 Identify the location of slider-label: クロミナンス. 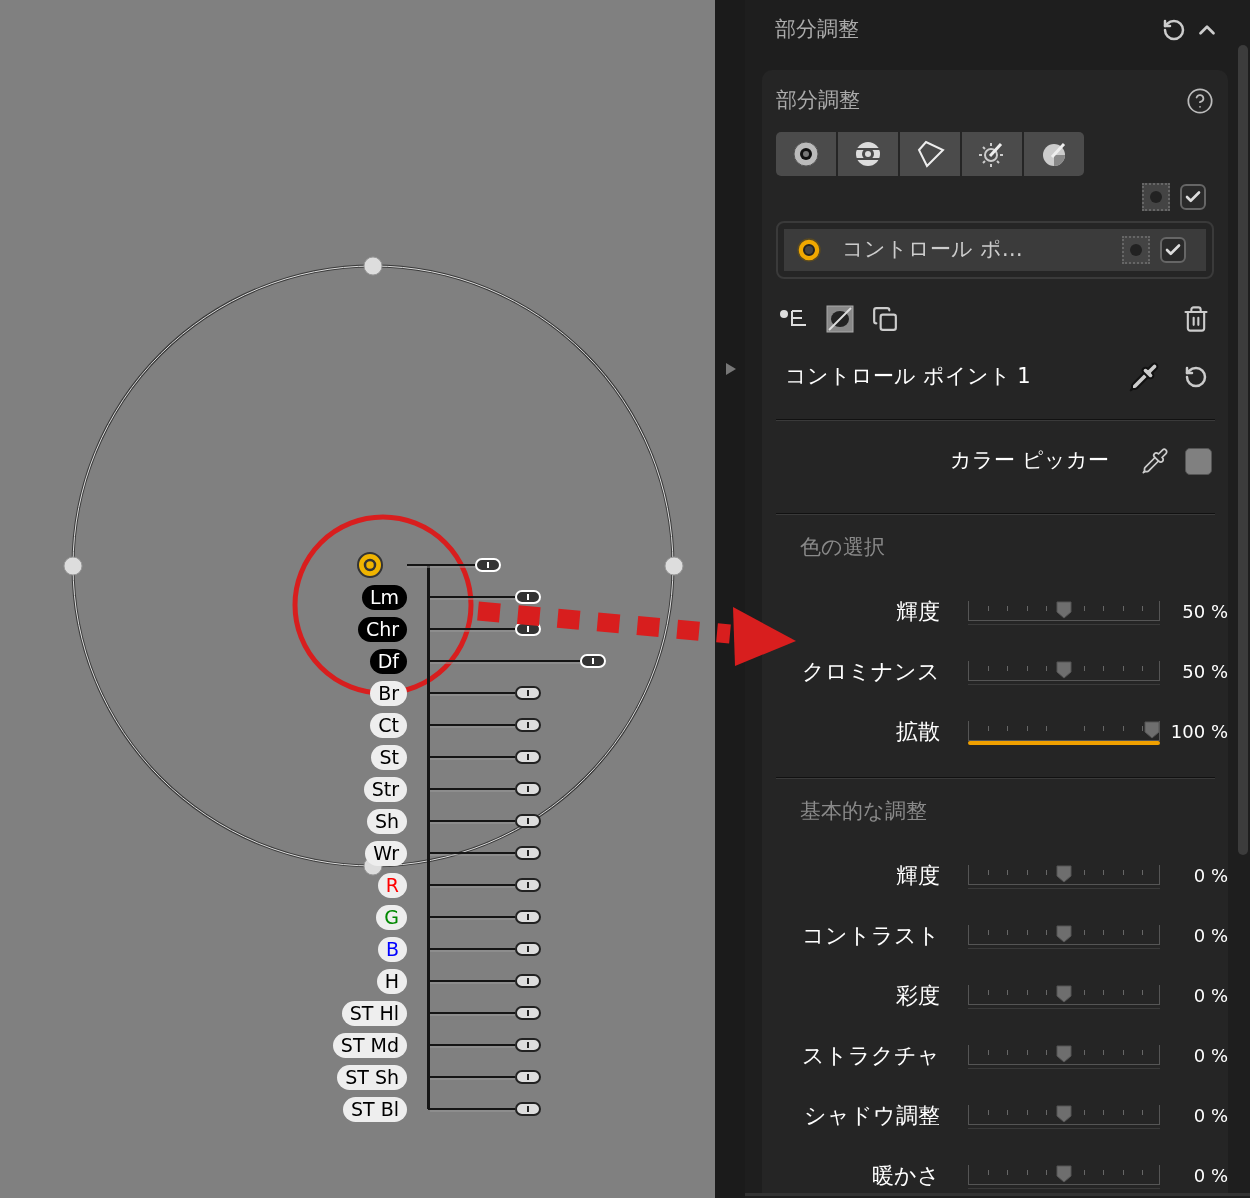
(871, 671).